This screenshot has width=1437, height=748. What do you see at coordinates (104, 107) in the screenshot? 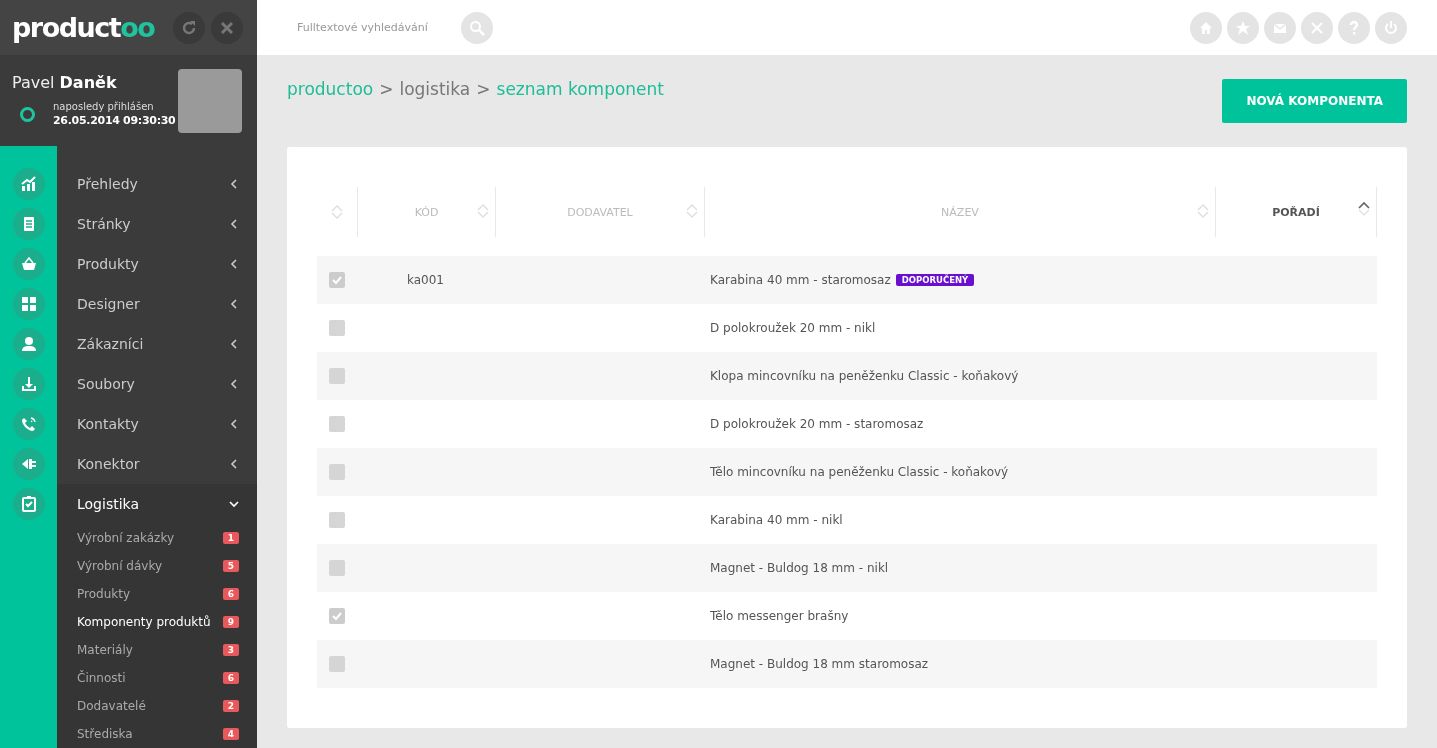
I see `last-login-label: naposledy přihlášen` at bounding box center [104, 107].